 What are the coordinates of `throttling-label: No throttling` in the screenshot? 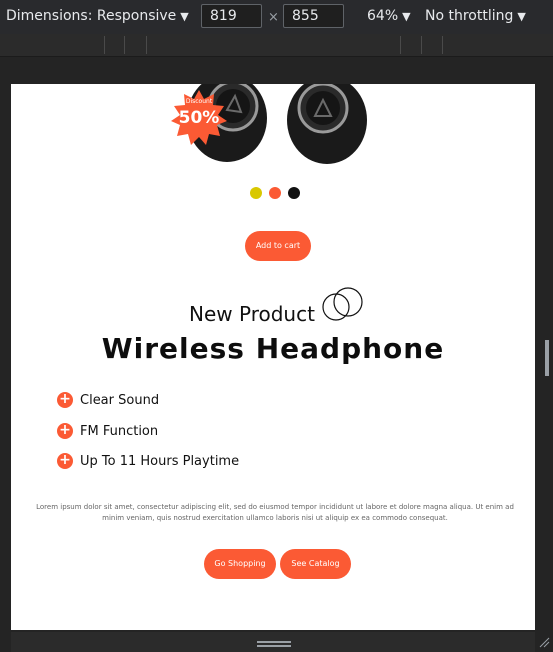 It's located at (469, 16).